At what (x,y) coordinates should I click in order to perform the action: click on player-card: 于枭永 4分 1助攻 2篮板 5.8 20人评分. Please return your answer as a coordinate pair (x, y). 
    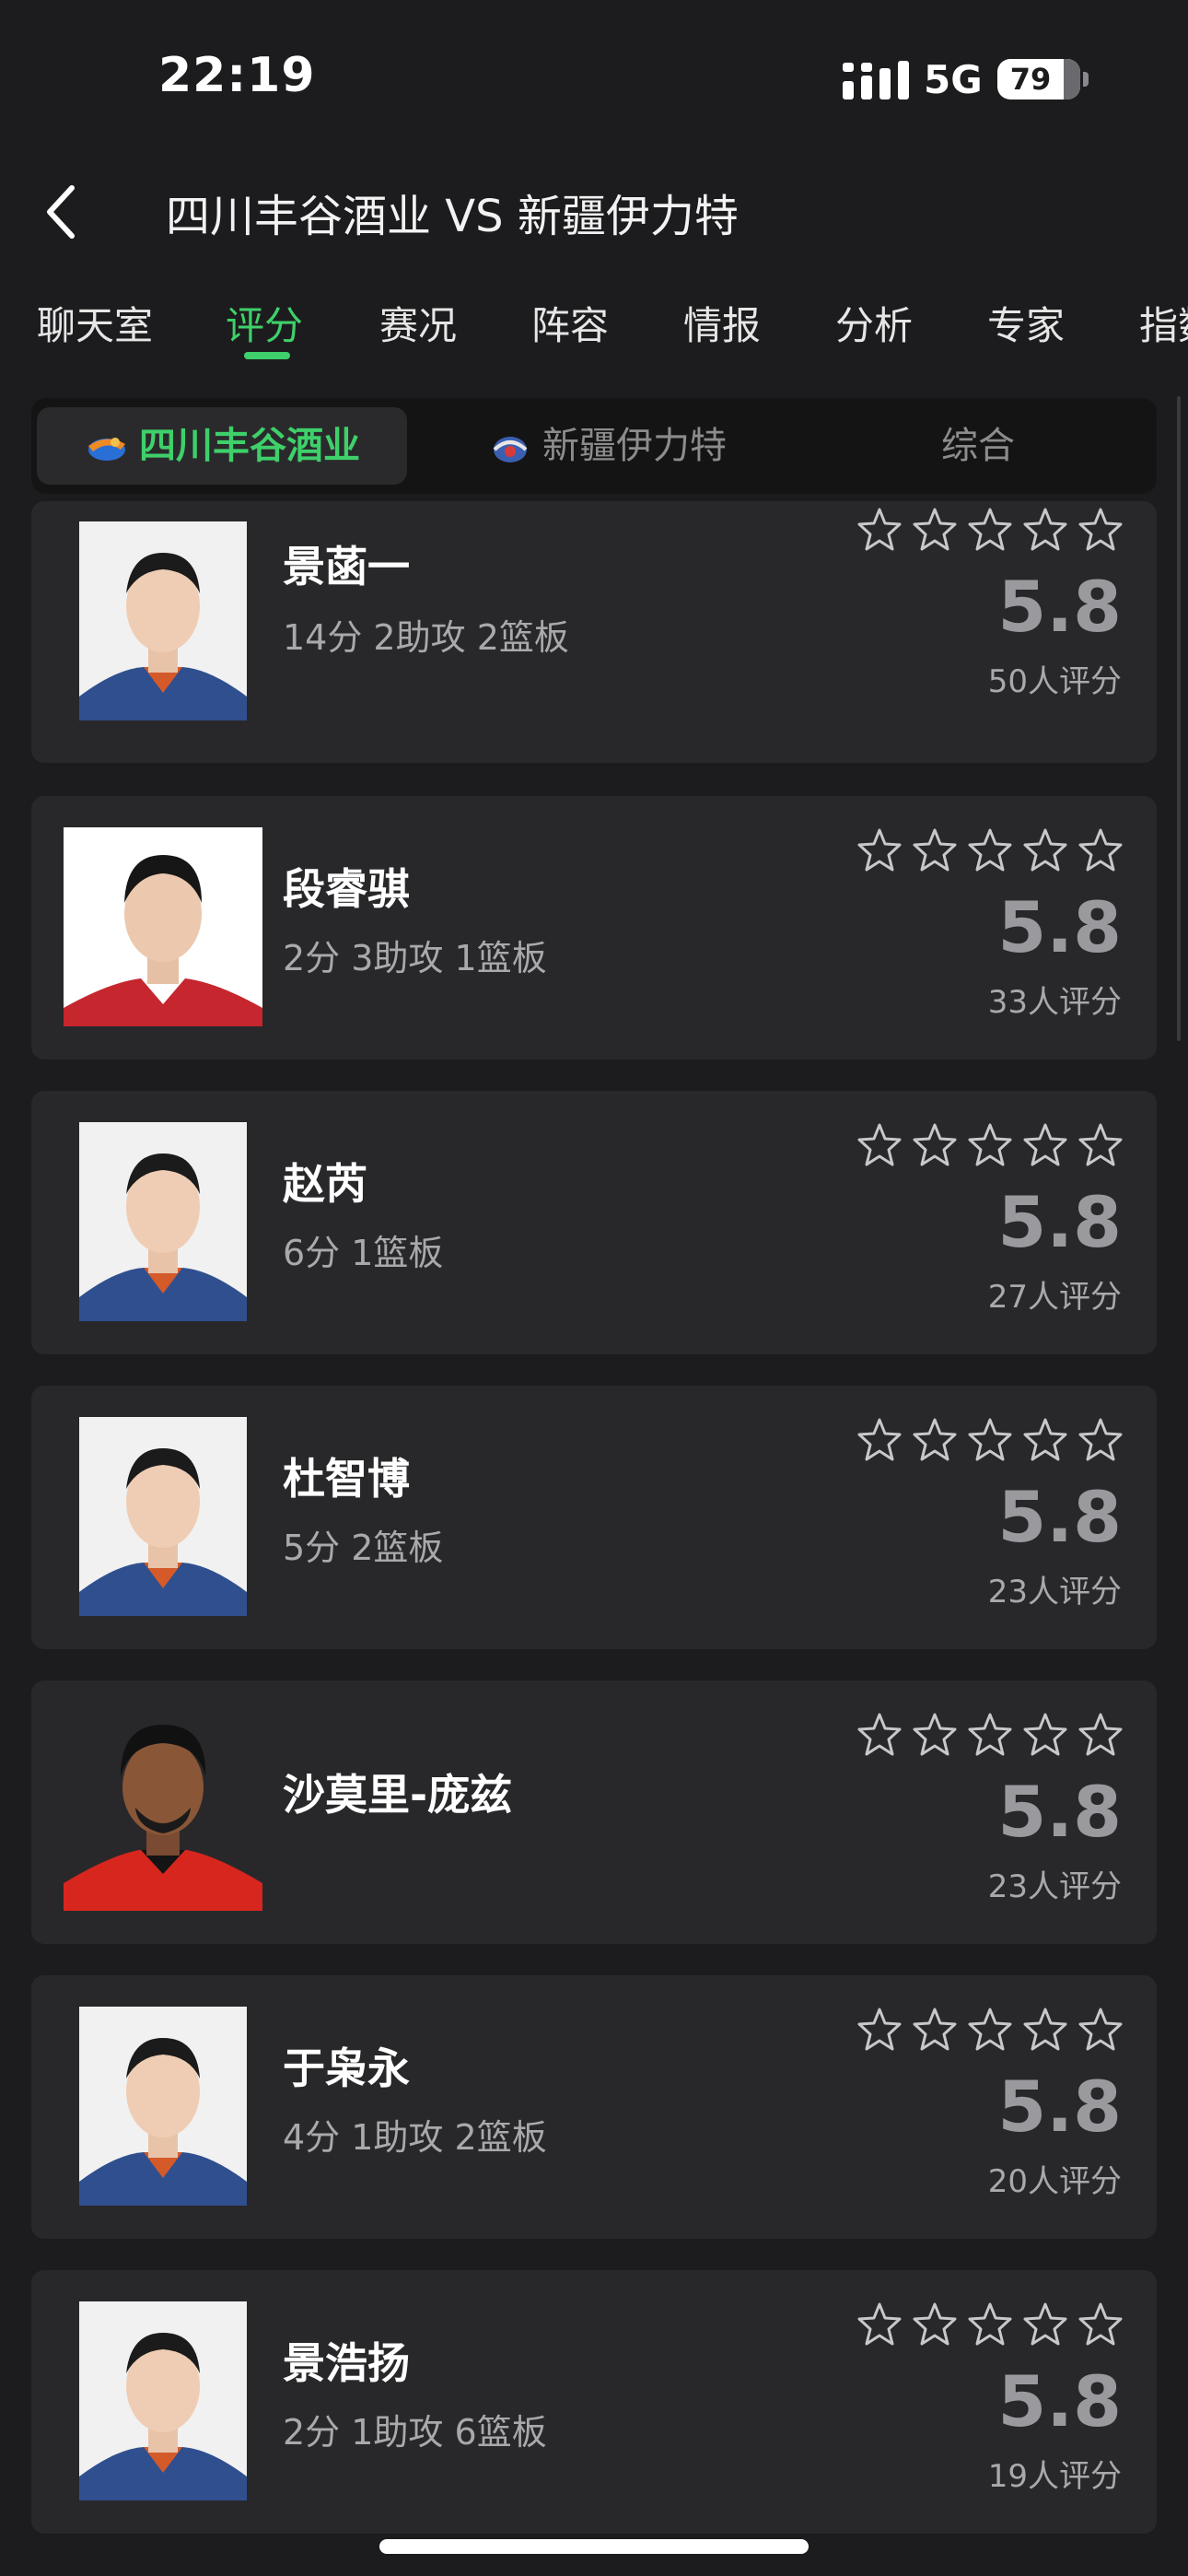
    Looking at the image, I should click on (594, 2107).